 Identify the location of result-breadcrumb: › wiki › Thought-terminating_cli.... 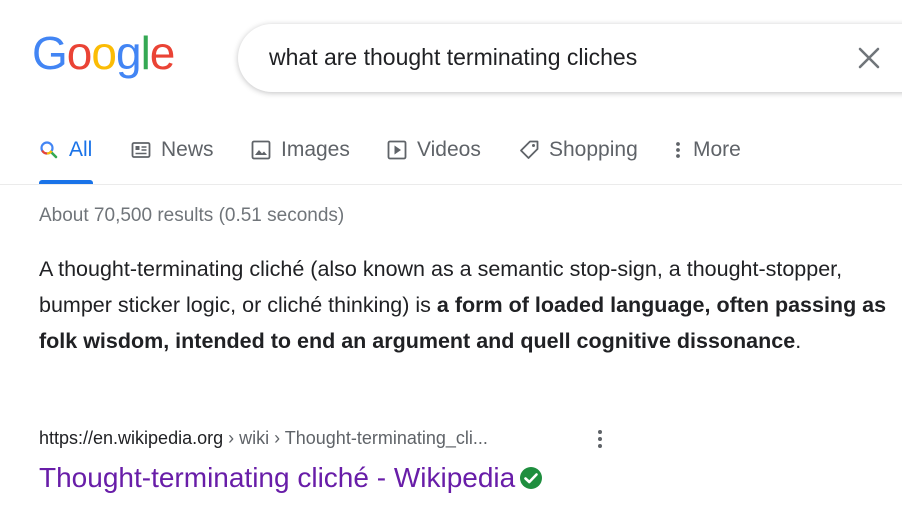
(355, 438).